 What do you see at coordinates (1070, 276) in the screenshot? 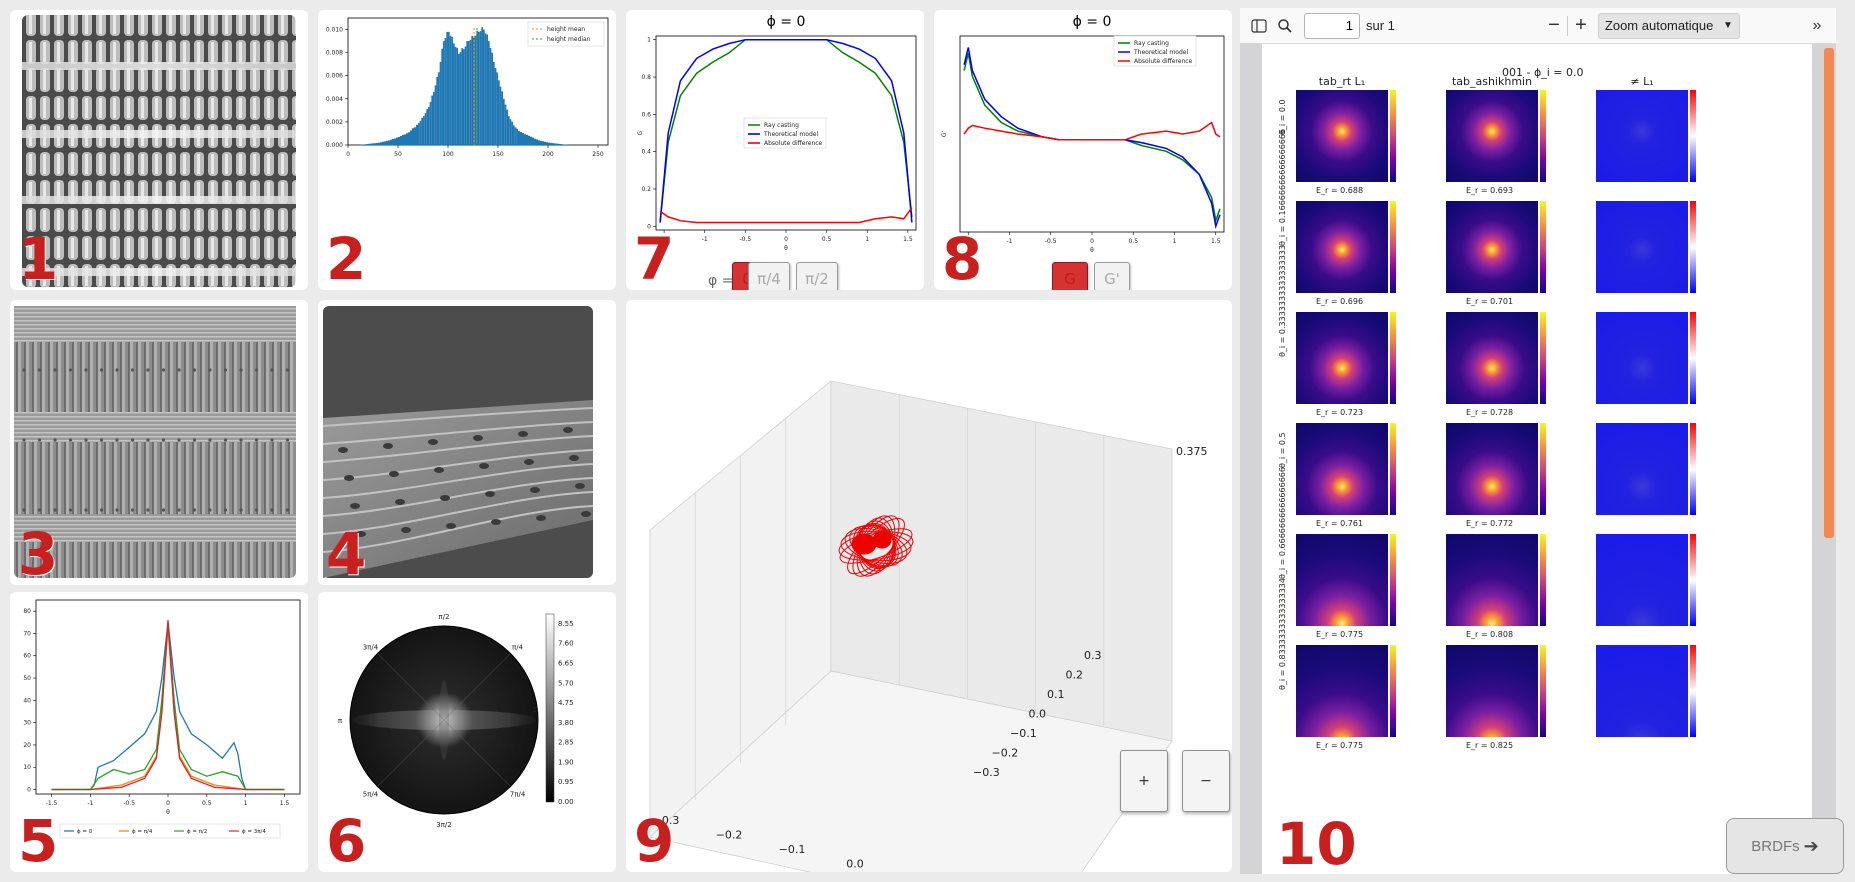
I see `g-mode-button: G` at bounding box center [1070, 276].